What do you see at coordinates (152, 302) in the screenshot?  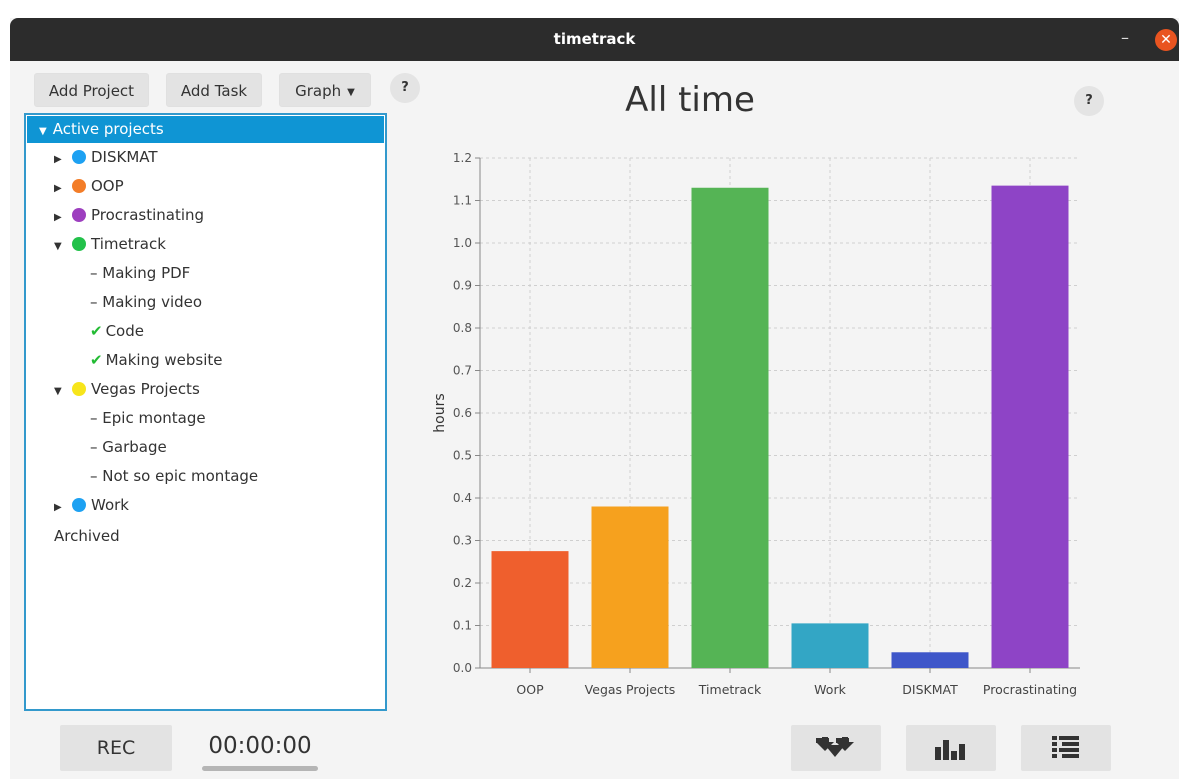 I see `tree-item-label: Making video` at bounding box center [152, 302].